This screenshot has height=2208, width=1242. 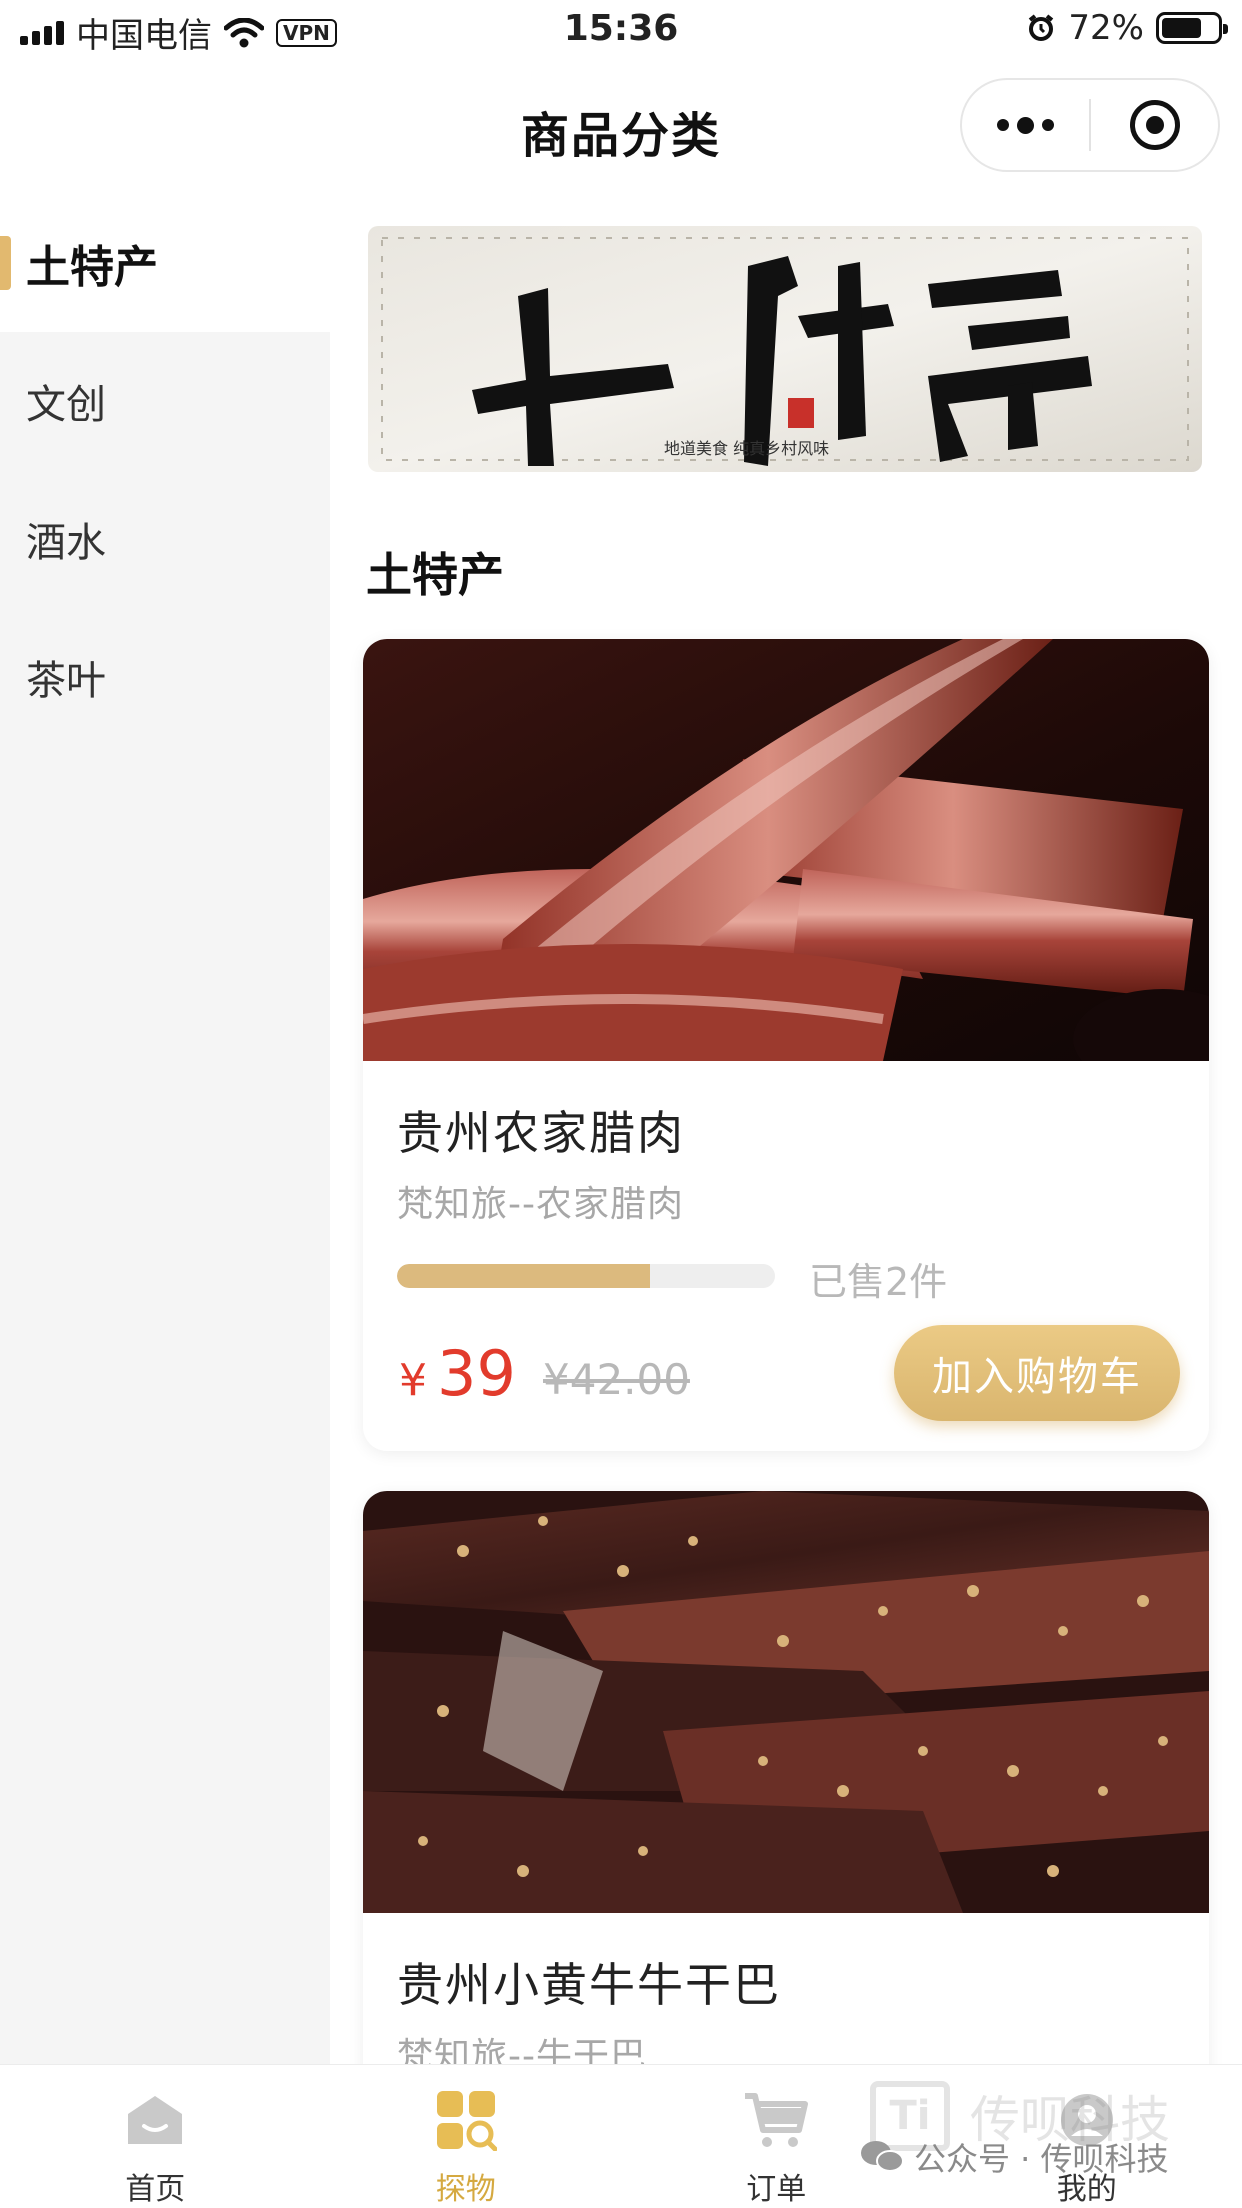 I want to click on more-dots-icon, so click(x=1025, y=125).